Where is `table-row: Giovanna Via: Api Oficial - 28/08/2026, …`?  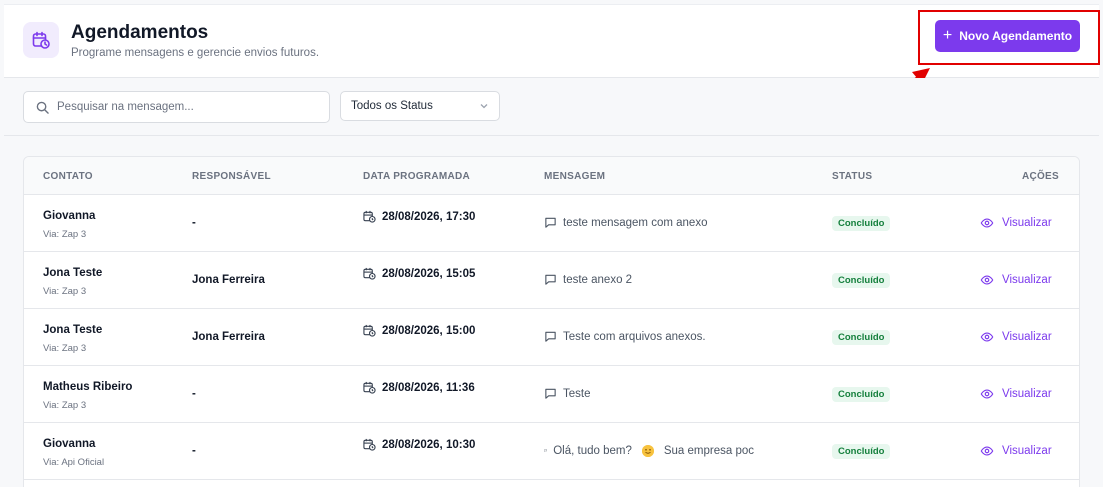 table-row: Giovanna Via: Api Oficial - 28/08/2026, … is located at coordinates (551, 451).